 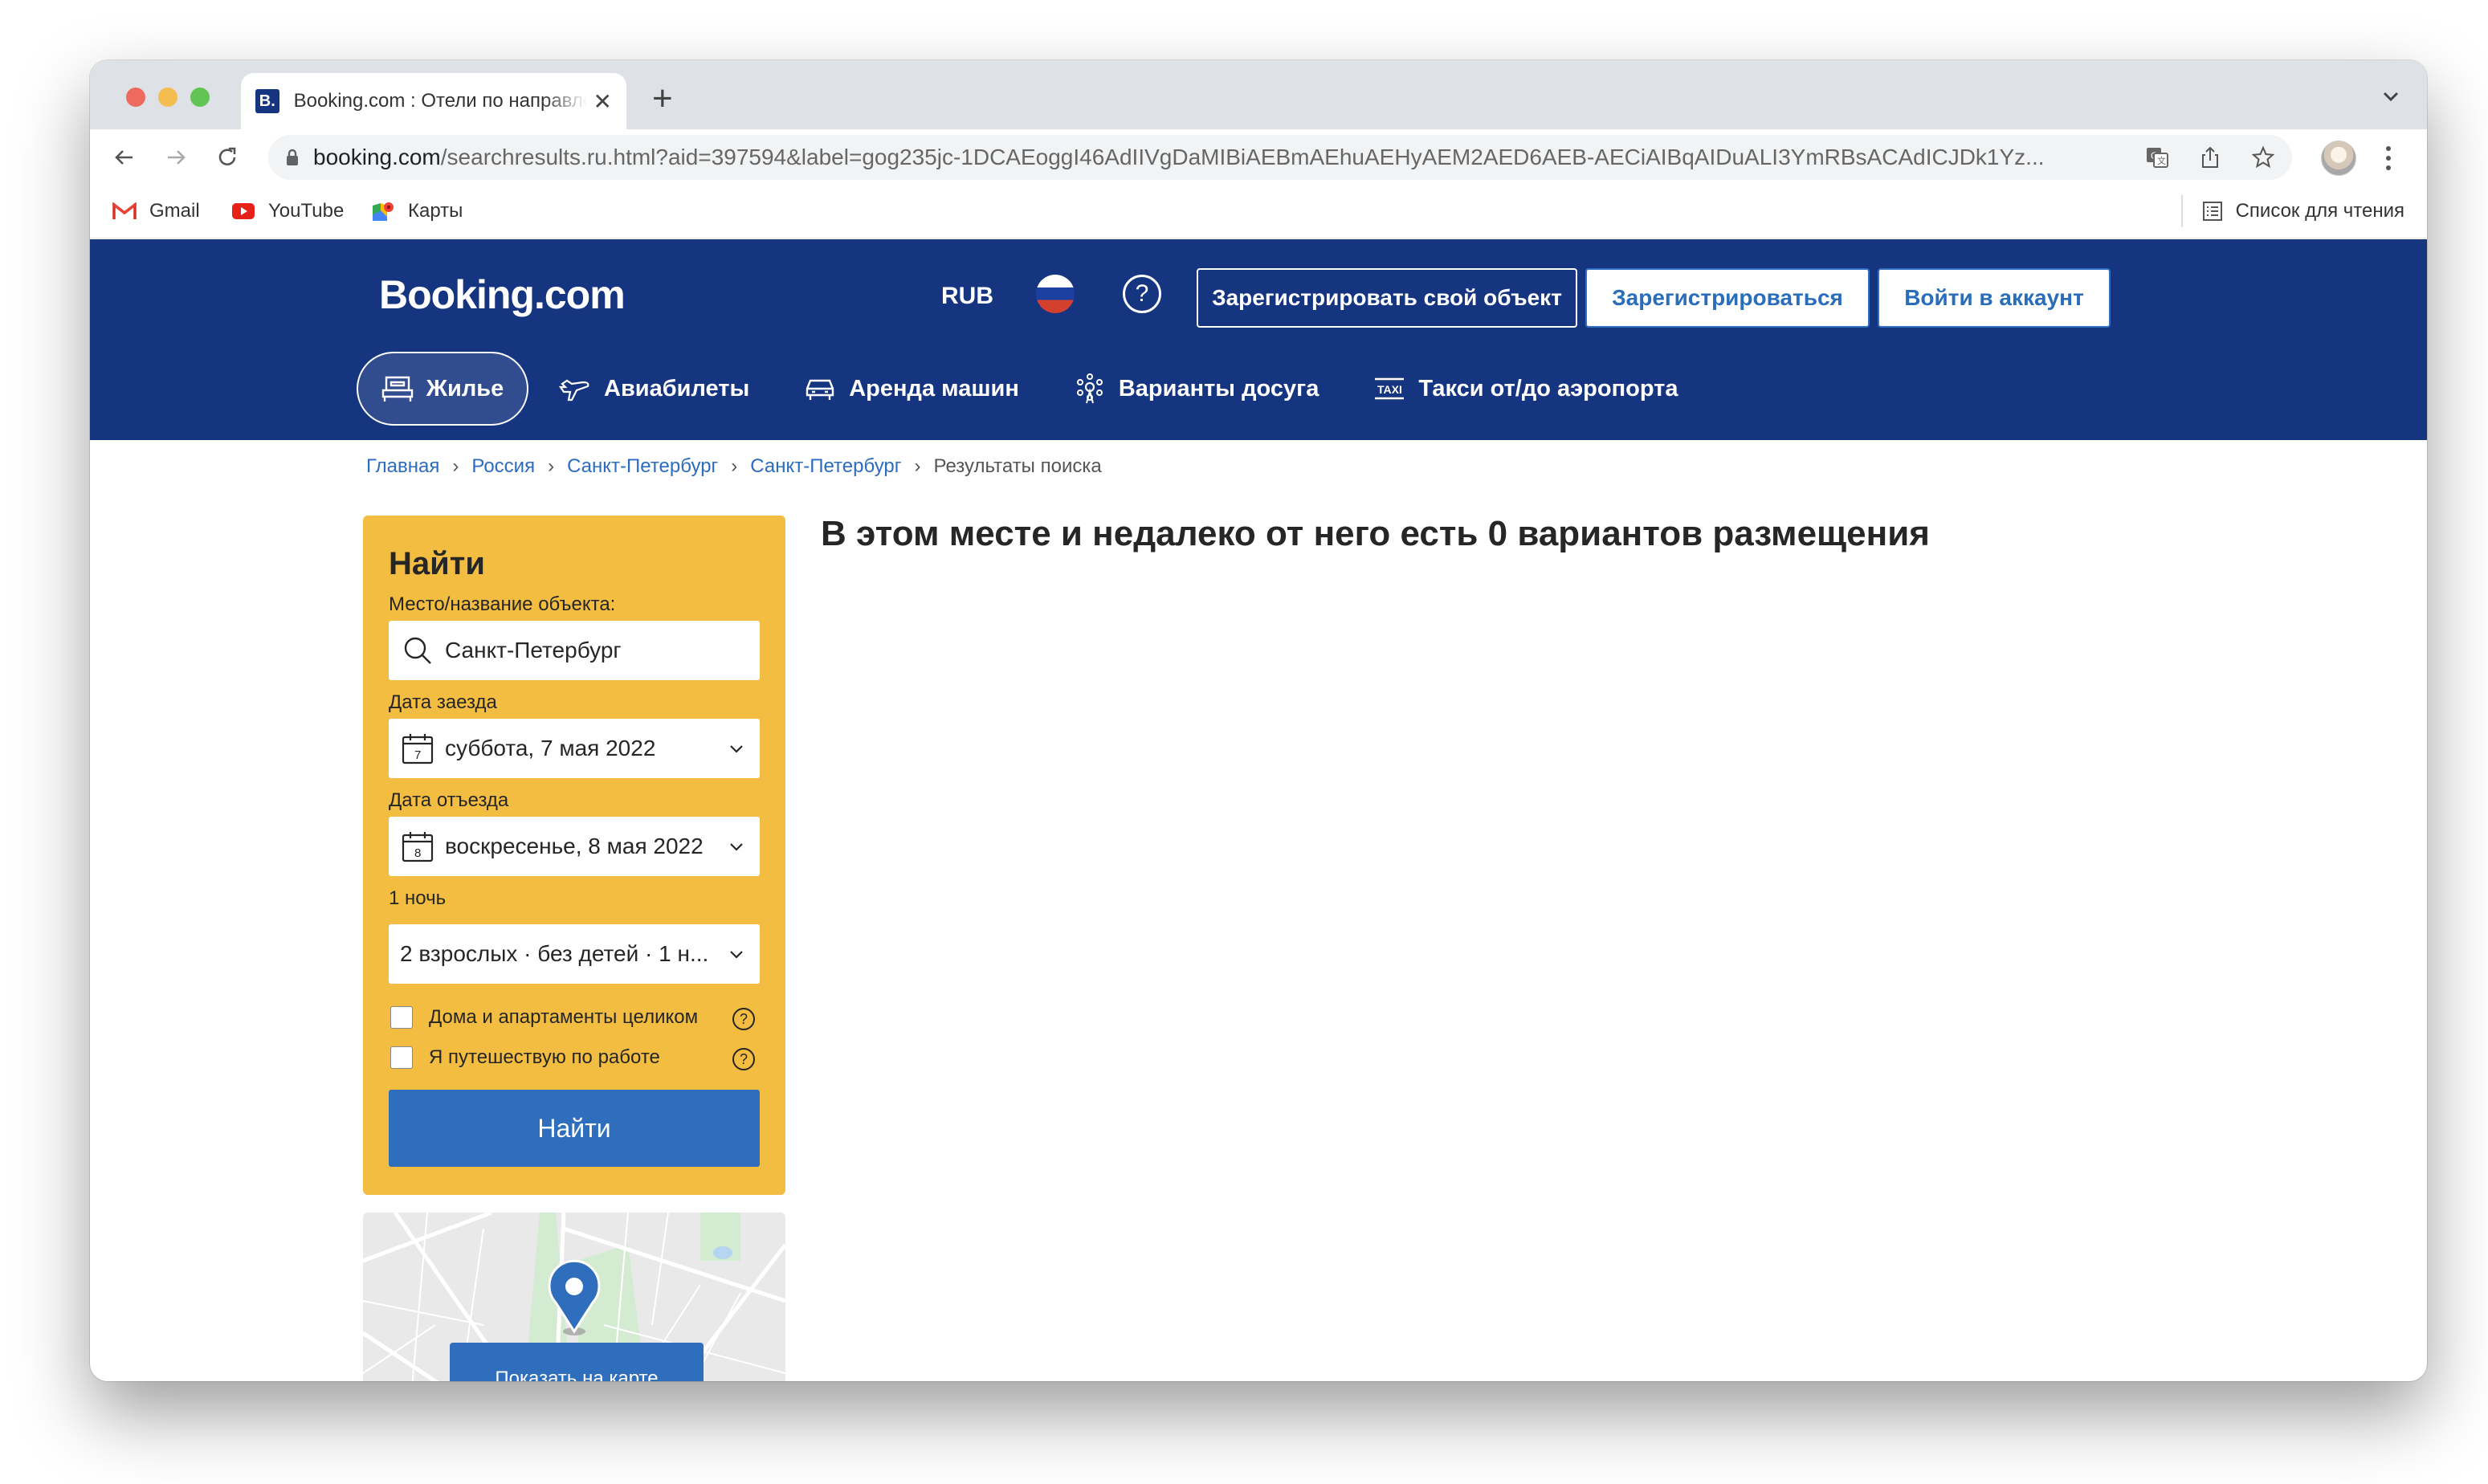 I want to click on destination-value: Санкт-Петербург, so click(x=533, y=650).